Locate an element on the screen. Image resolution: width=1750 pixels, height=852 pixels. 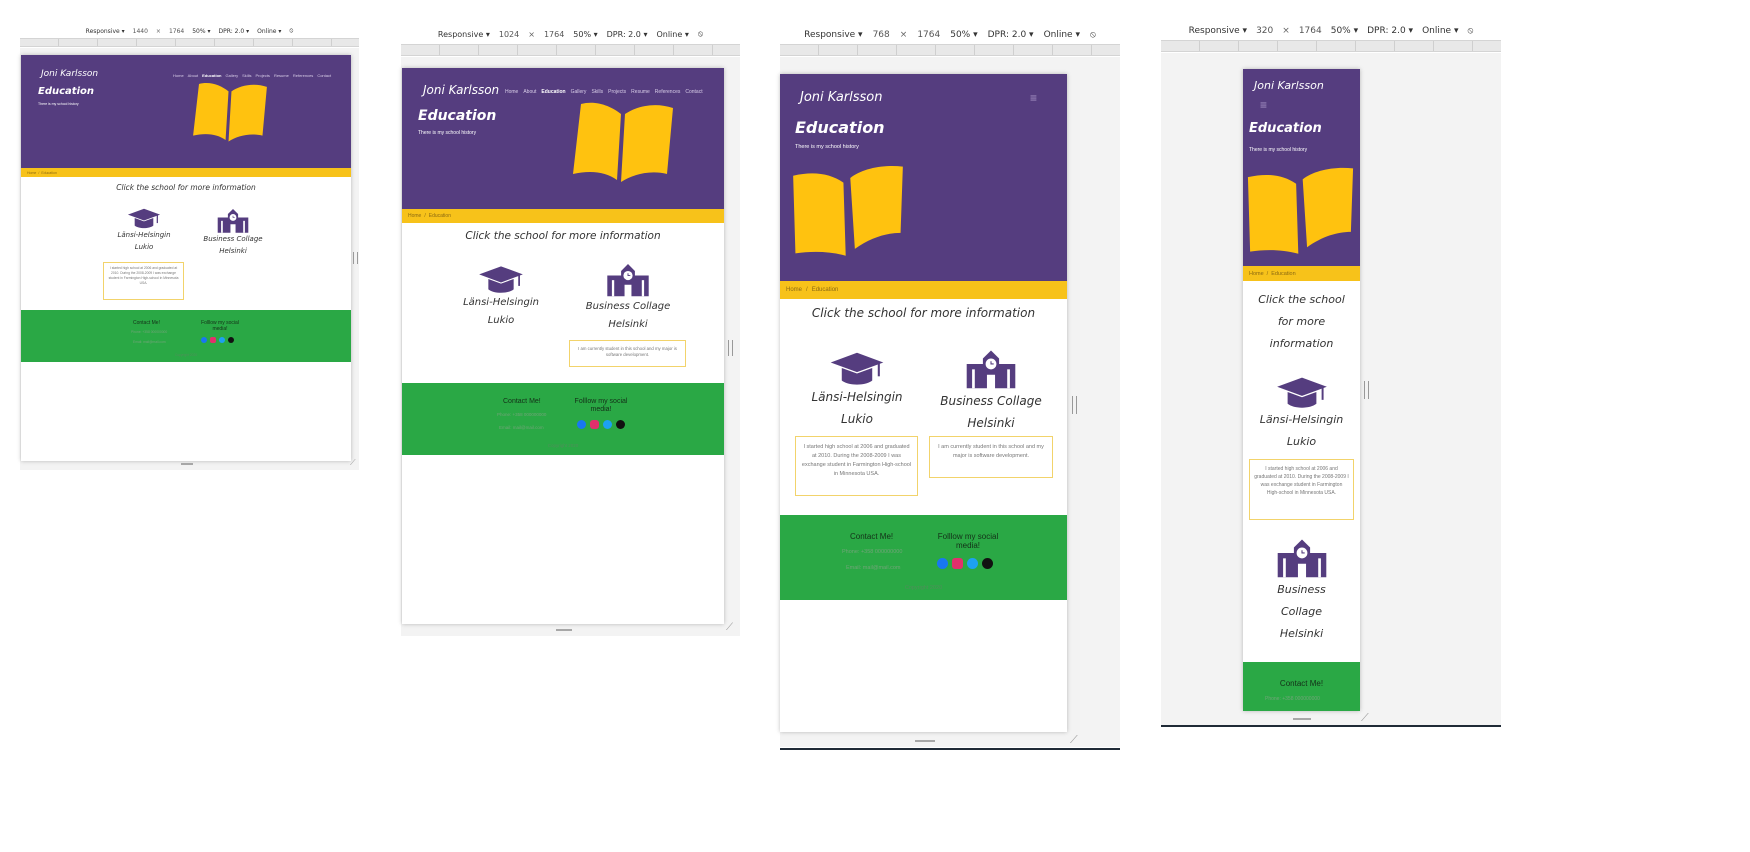
width-input: 1024 is located at coordinates (509, 34).